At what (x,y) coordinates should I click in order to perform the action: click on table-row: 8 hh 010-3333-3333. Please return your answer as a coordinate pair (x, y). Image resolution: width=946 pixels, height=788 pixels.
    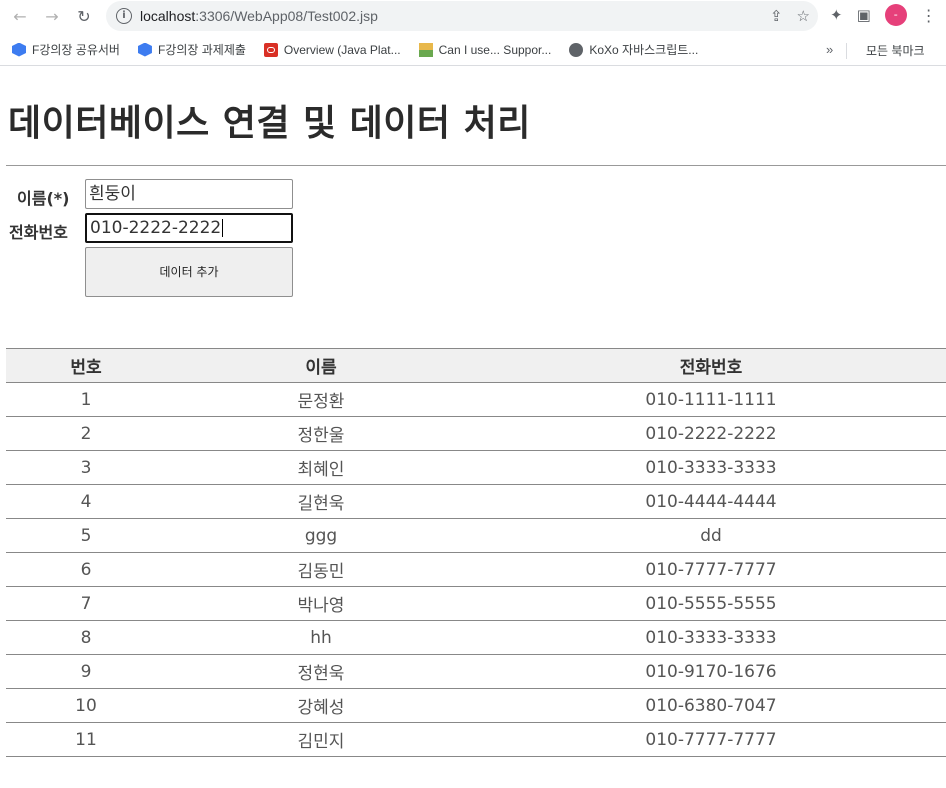
    Looking at the image, I should click on (476, 637).